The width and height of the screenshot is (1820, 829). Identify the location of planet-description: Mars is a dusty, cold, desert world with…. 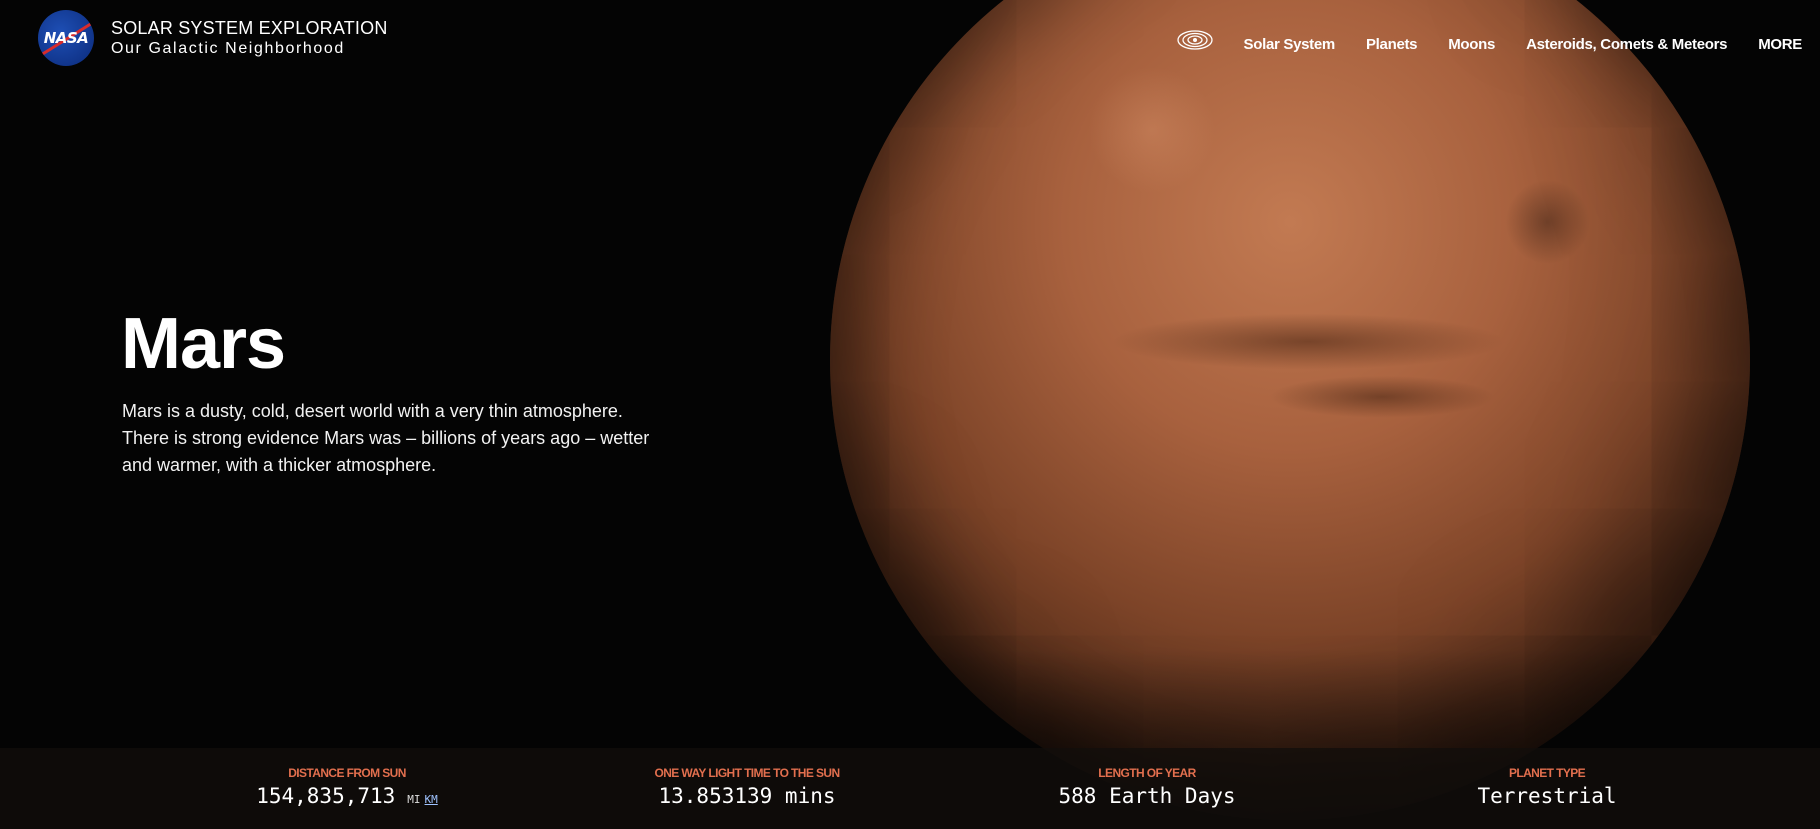
(386, 438).